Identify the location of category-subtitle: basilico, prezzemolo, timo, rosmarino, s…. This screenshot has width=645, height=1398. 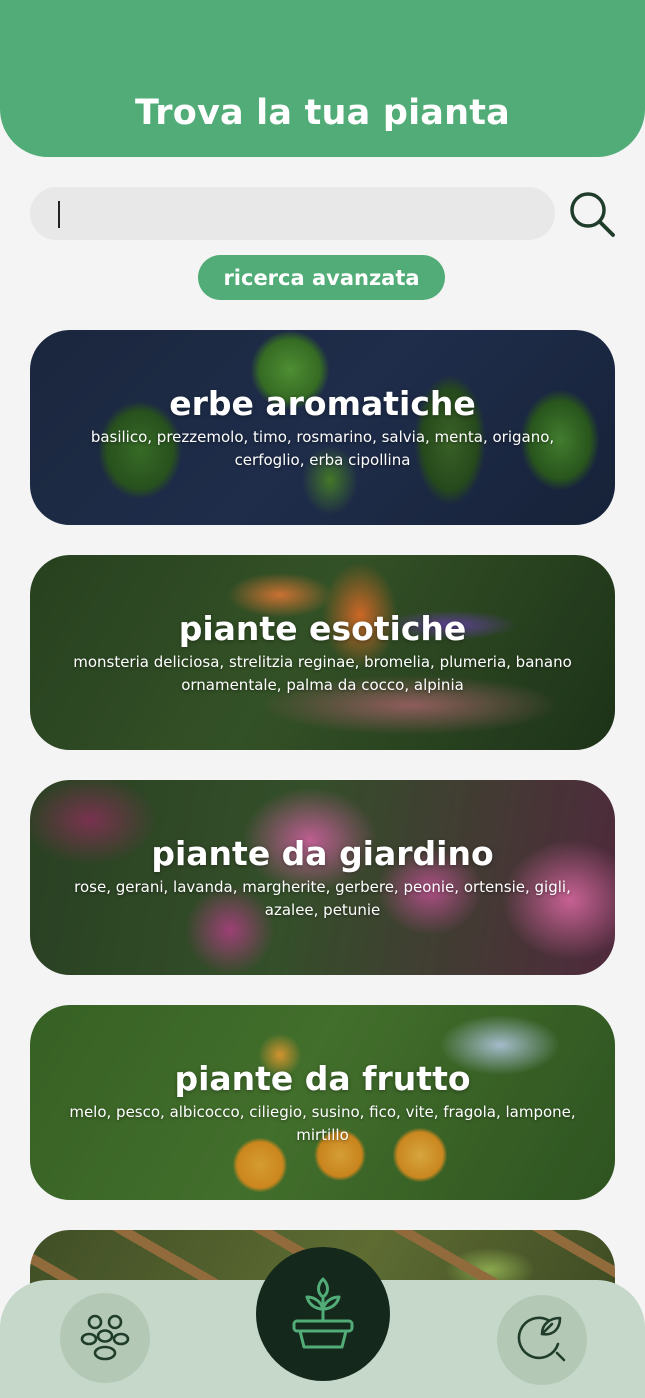
(322, 448).